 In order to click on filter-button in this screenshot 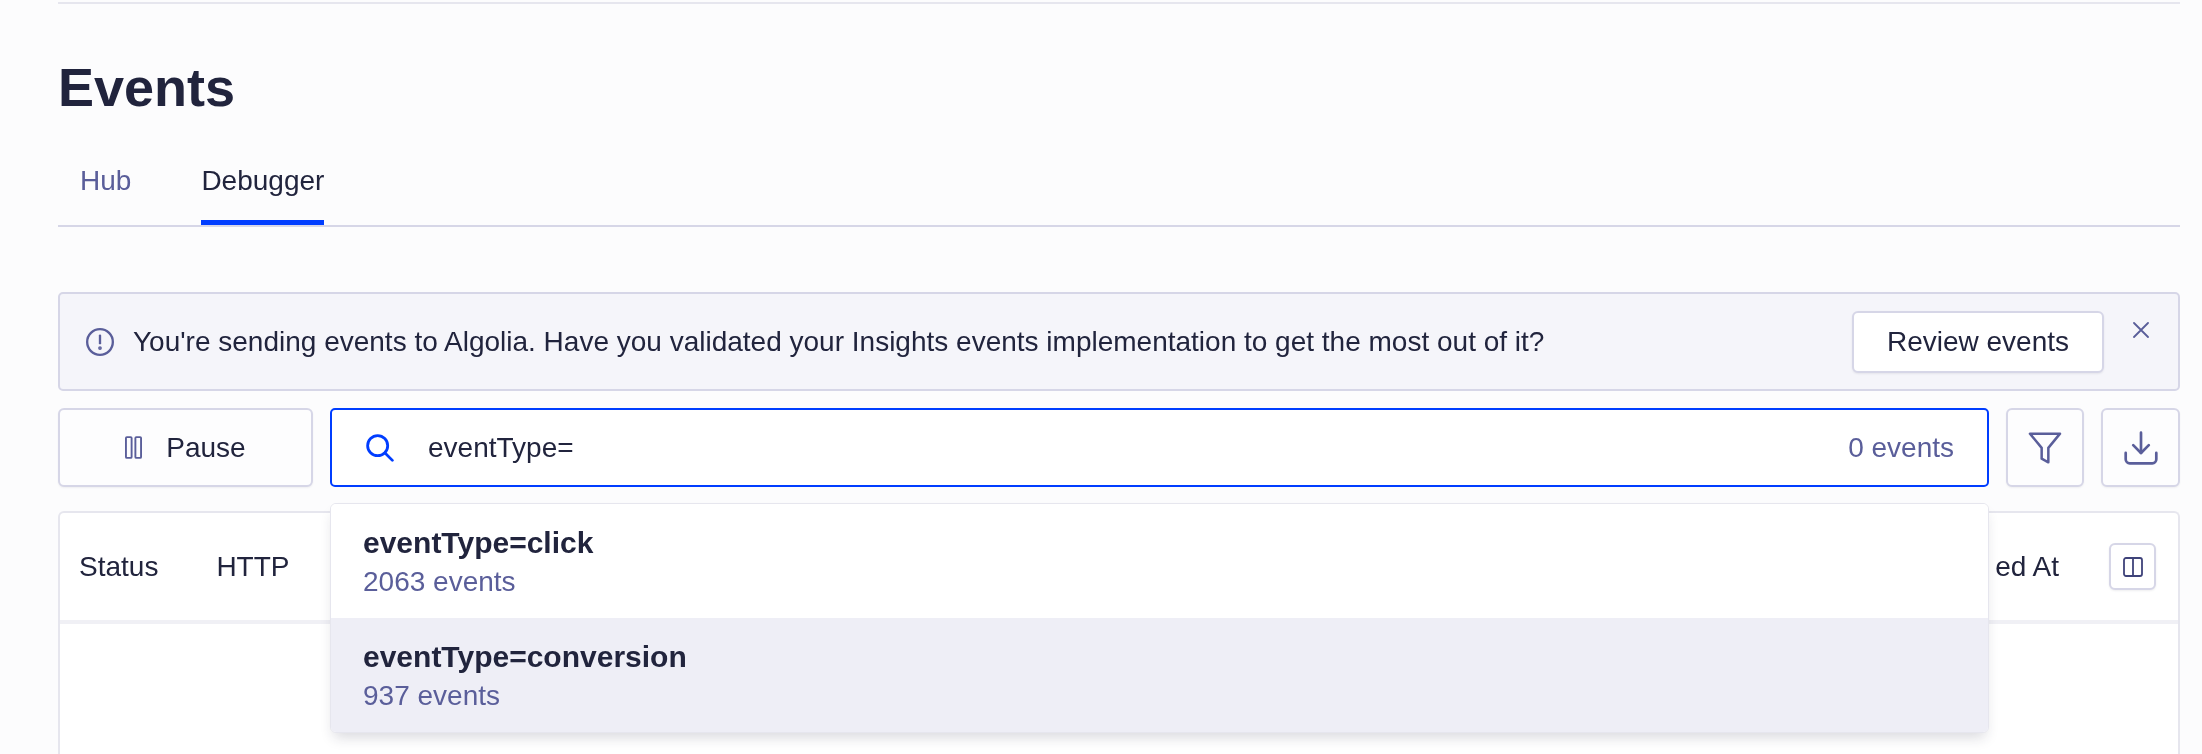, I will do `click(2045, 447)`.